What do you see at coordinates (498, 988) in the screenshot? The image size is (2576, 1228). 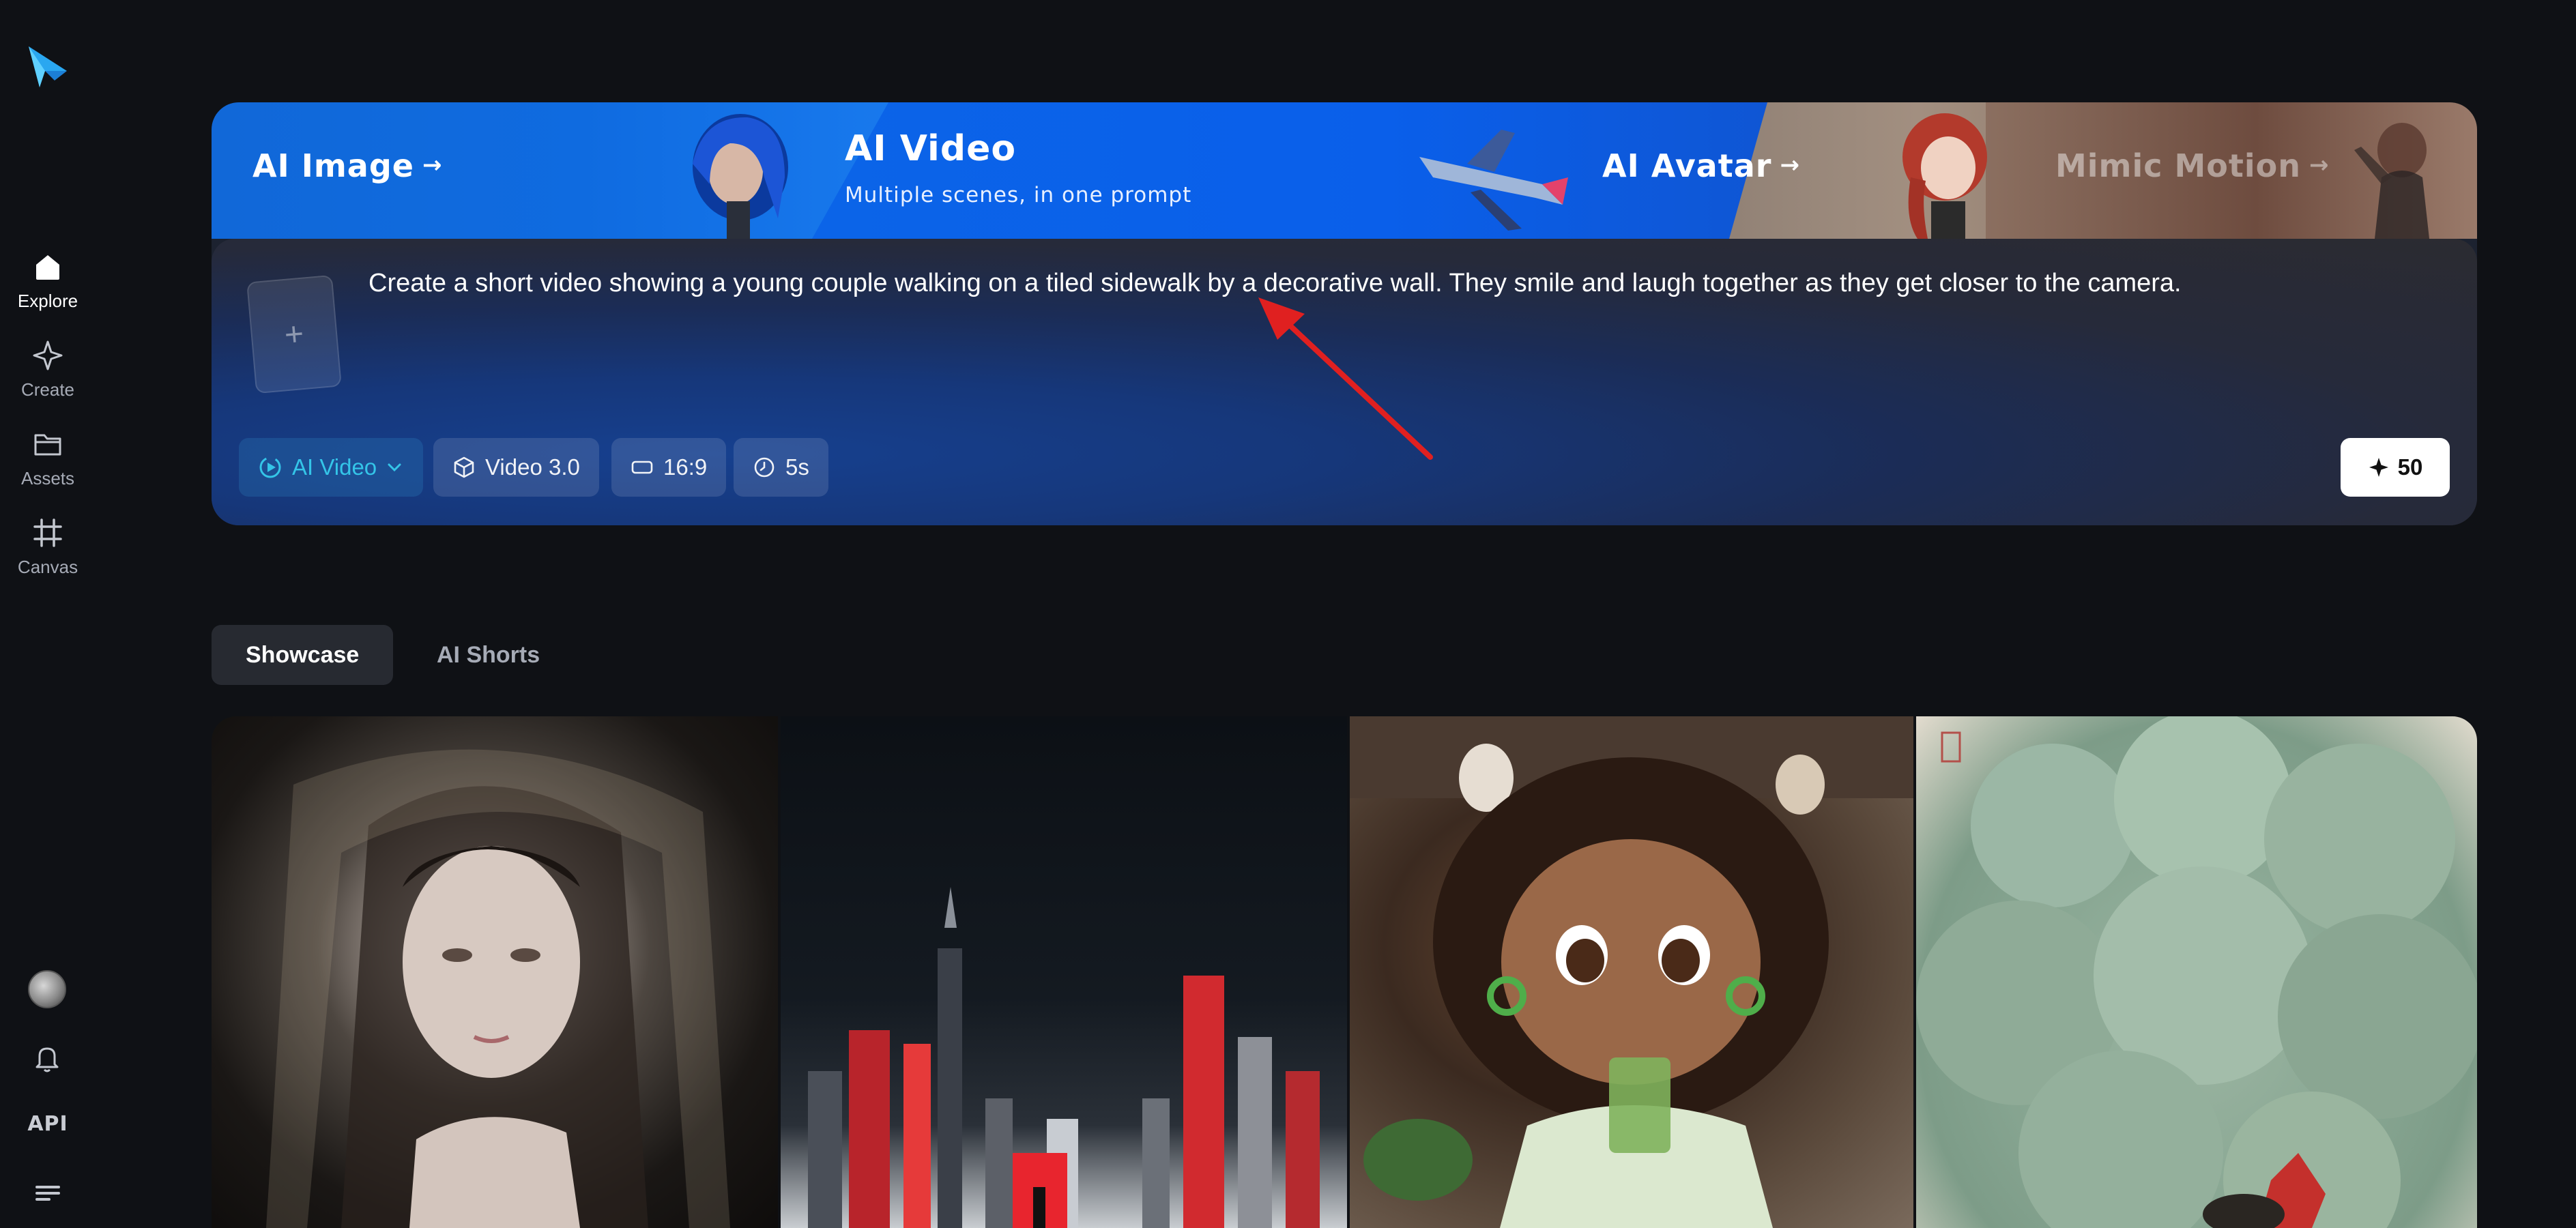 I see `veiled-portrait-image` at bounding box center [498, 988].